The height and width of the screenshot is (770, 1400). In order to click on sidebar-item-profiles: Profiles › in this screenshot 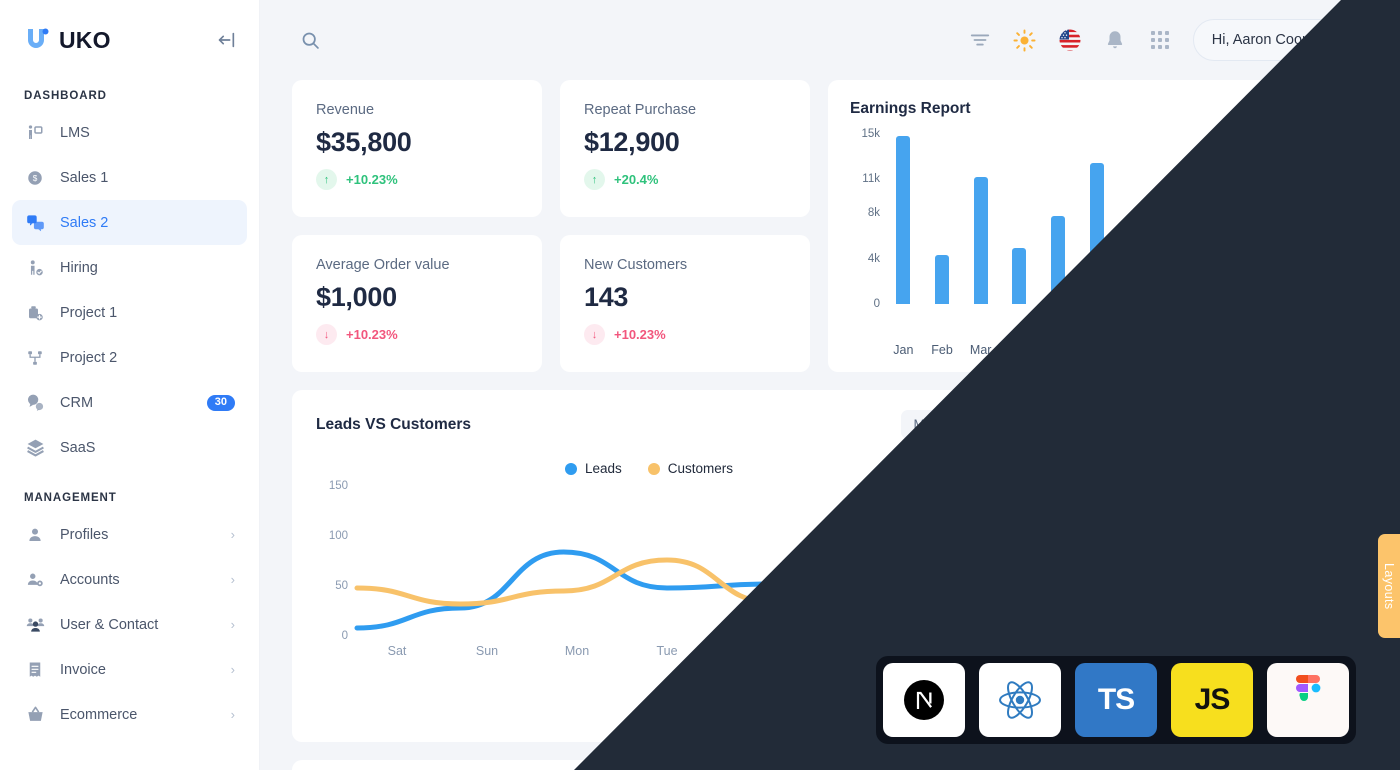, I will do `click(129, 534)`.